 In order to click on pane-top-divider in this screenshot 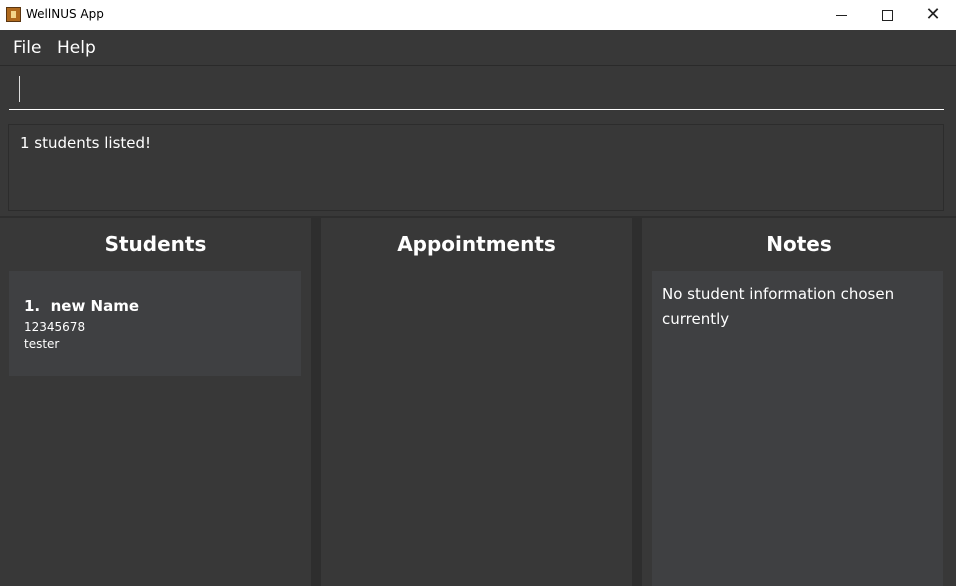, I will do `click(478, 217)`.